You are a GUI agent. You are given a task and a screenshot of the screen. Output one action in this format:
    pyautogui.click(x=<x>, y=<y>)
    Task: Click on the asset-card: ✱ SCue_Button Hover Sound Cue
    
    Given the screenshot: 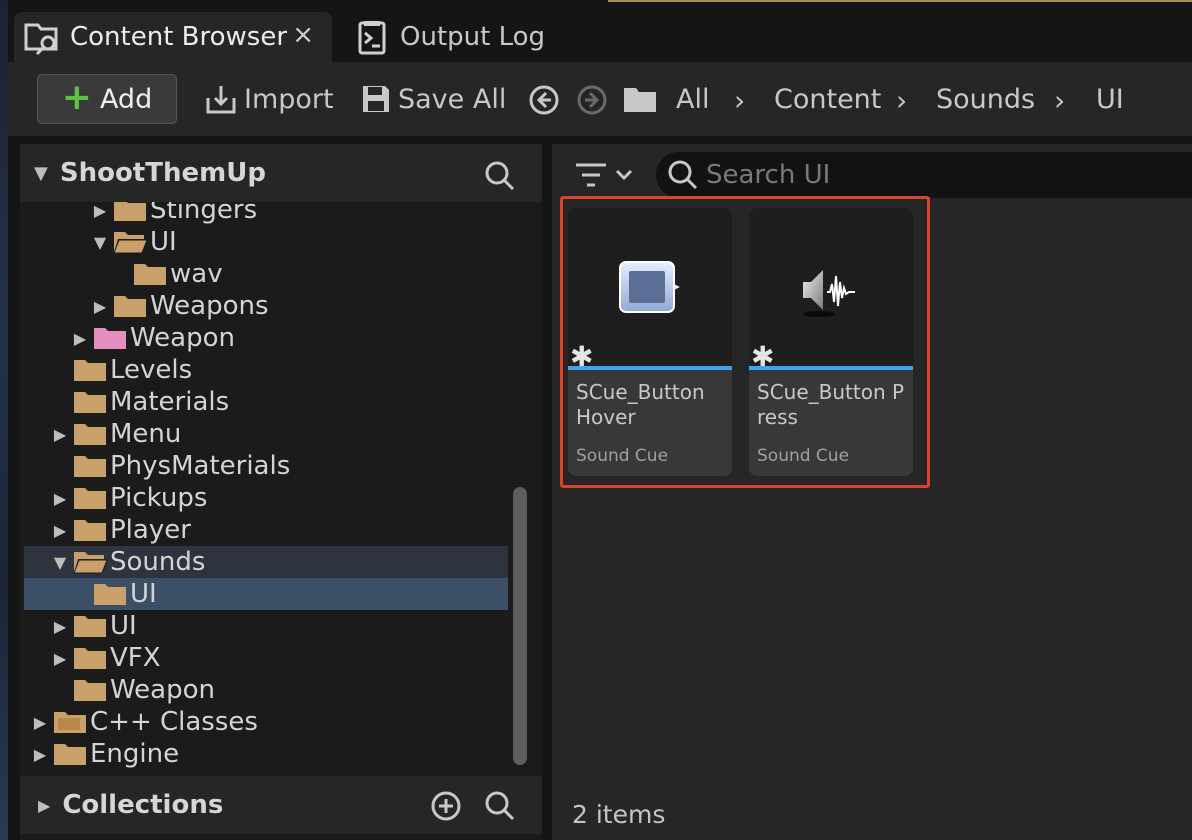 What is the action you would take?
    pyautogui.click(x=650, y=342)
    